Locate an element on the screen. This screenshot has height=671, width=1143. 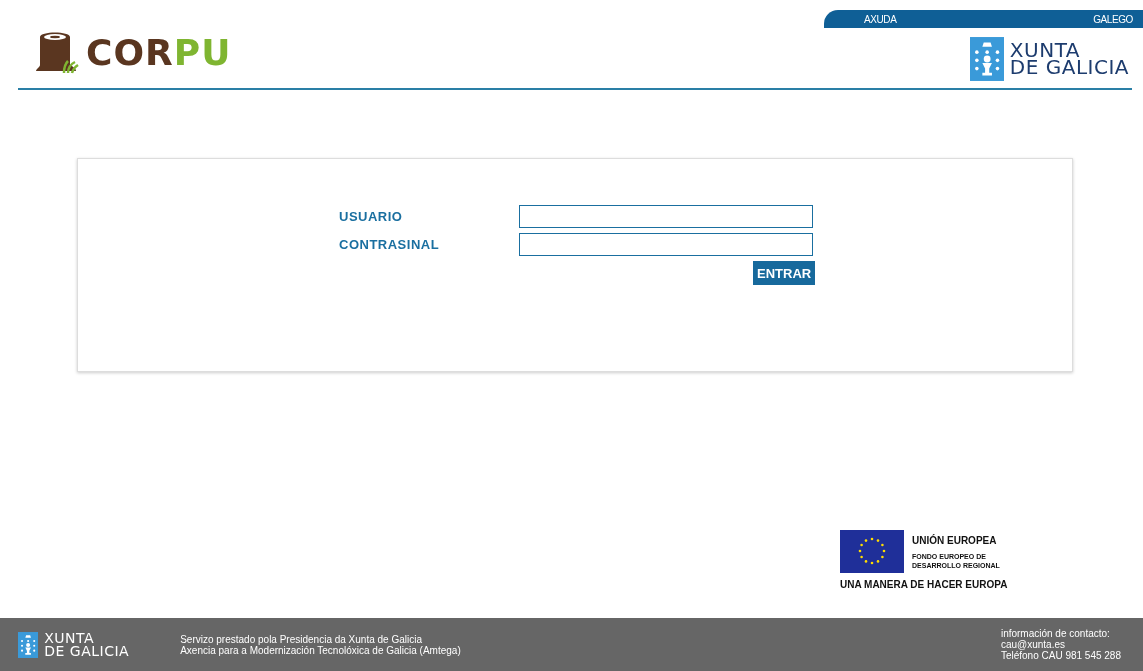
service-text: Servizo prestado pola Presidencia da Xunta de Galicia Axencia para a Modernización Tecnolóxica de Galicia (Amtega) is located at coordinates (320, 644).